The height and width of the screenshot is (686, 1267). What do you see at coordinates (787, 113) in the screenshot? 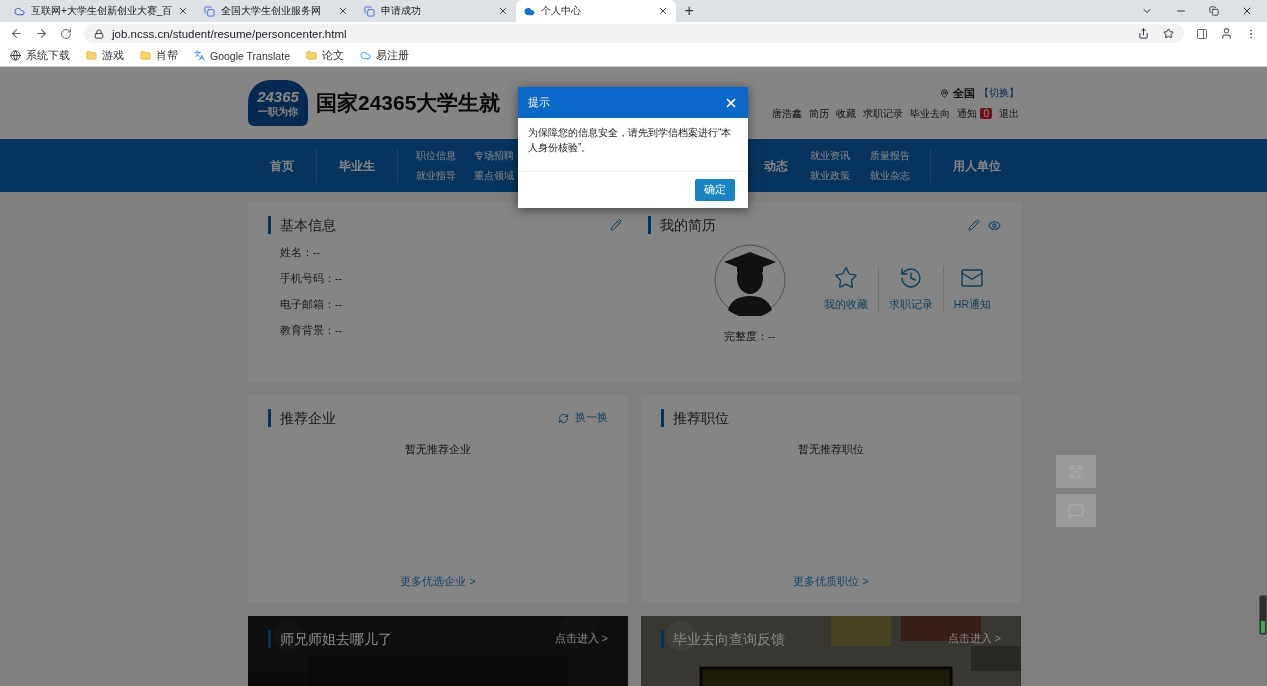
I see `user-link: 唐浩鑫` at bounding box center [787, 113].